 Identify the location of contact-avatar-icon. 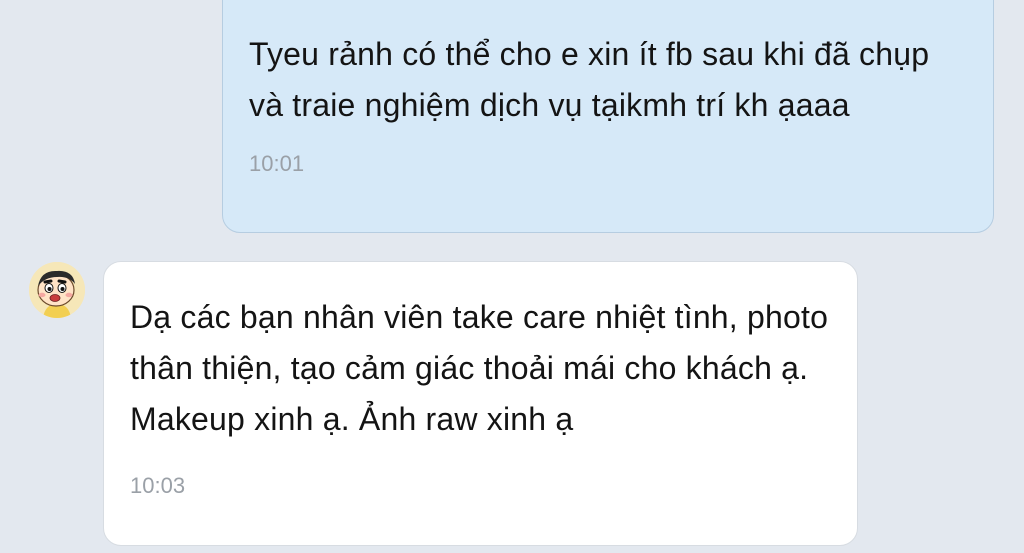
(57, 290).